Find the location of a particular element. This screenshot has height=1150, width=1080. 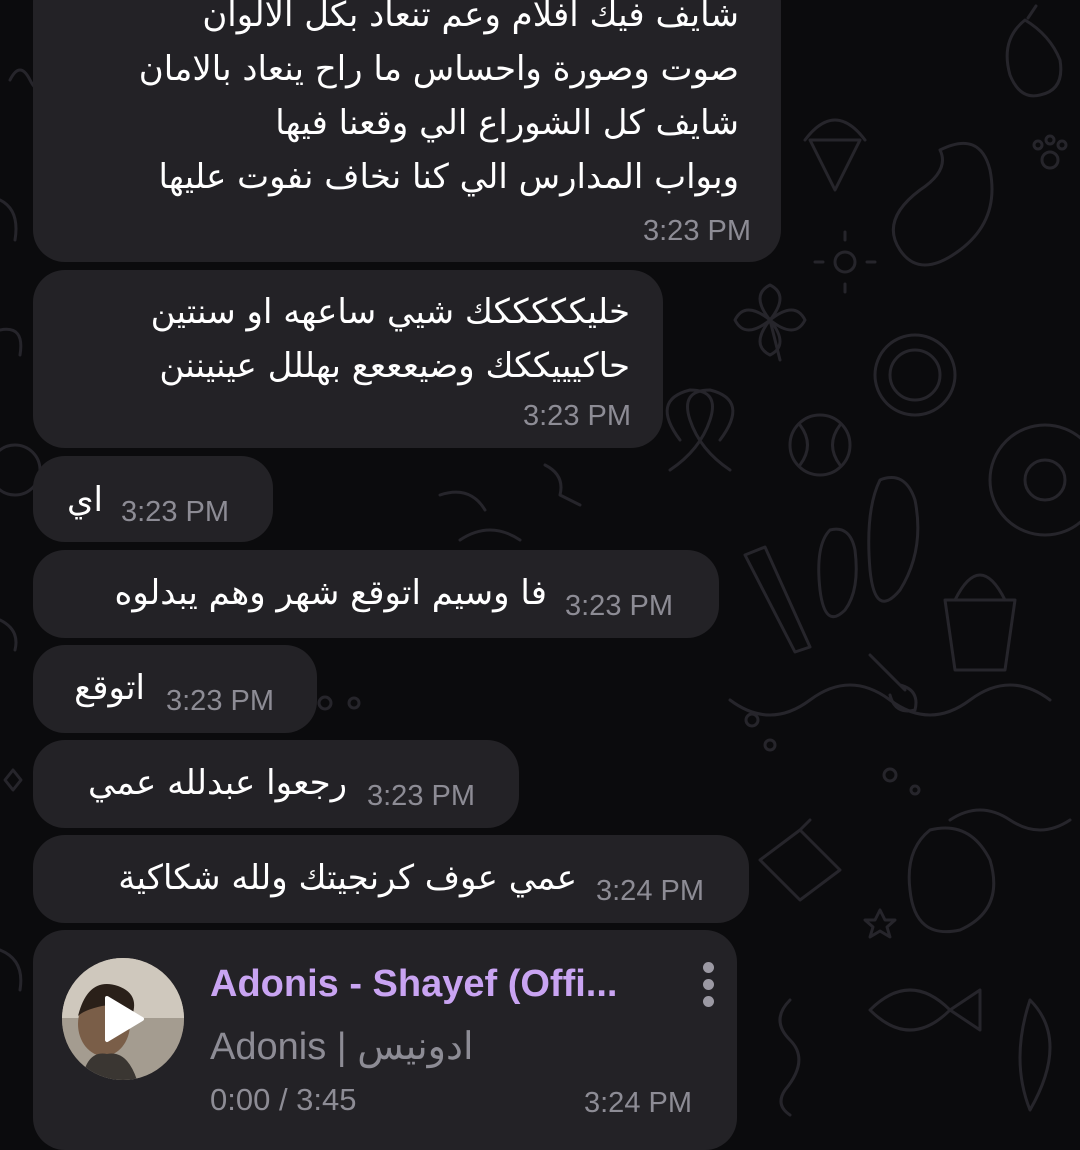

message-bubble: فا وسيم اتوقع شهر وهم يبدلوه 3:23 PM is located at coordinates (376, 594).